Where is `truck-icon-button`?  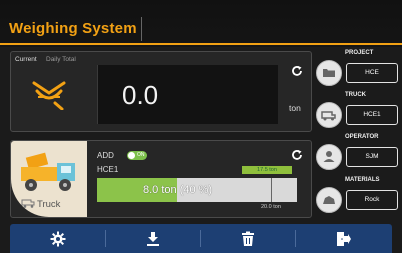
truck-icon-button is located at coordinates (329, 115).